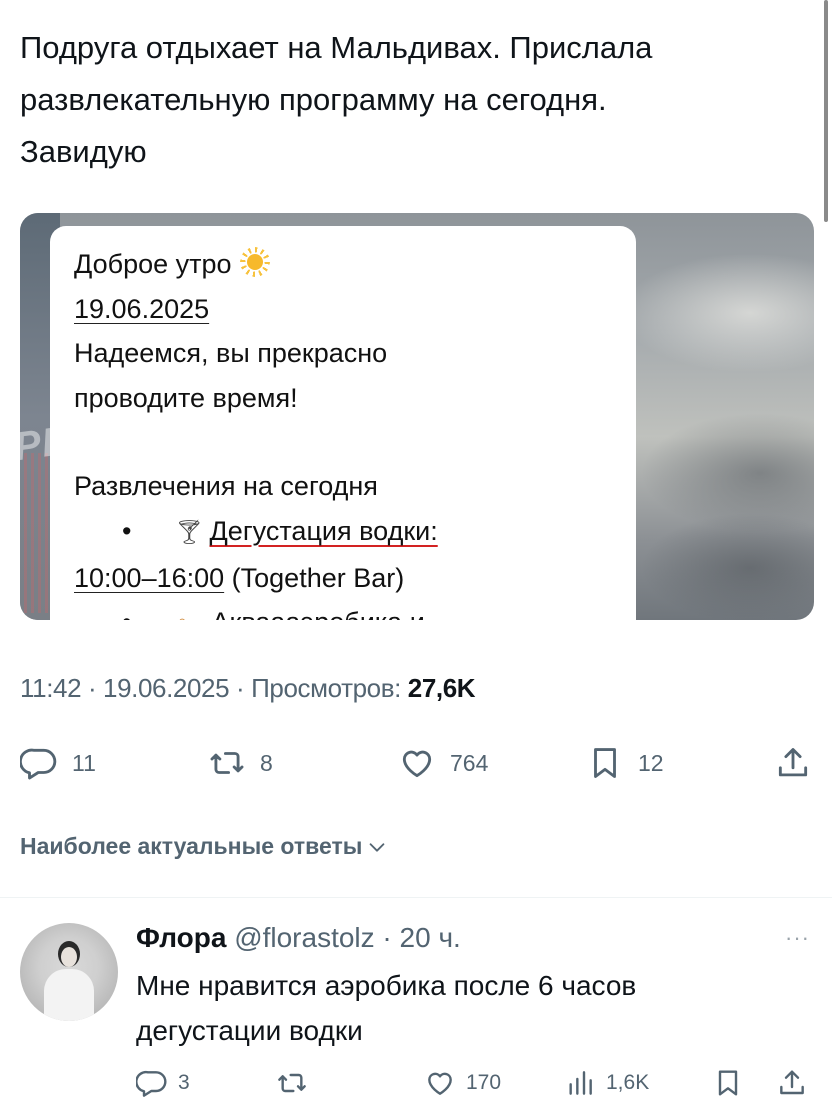 Image resolution: width=832 pixels, height=1118 pixels. Describe the element at coordinates (226, 486) in the screenshot. I see `section-title: Развлечения на сегодня` at that location.